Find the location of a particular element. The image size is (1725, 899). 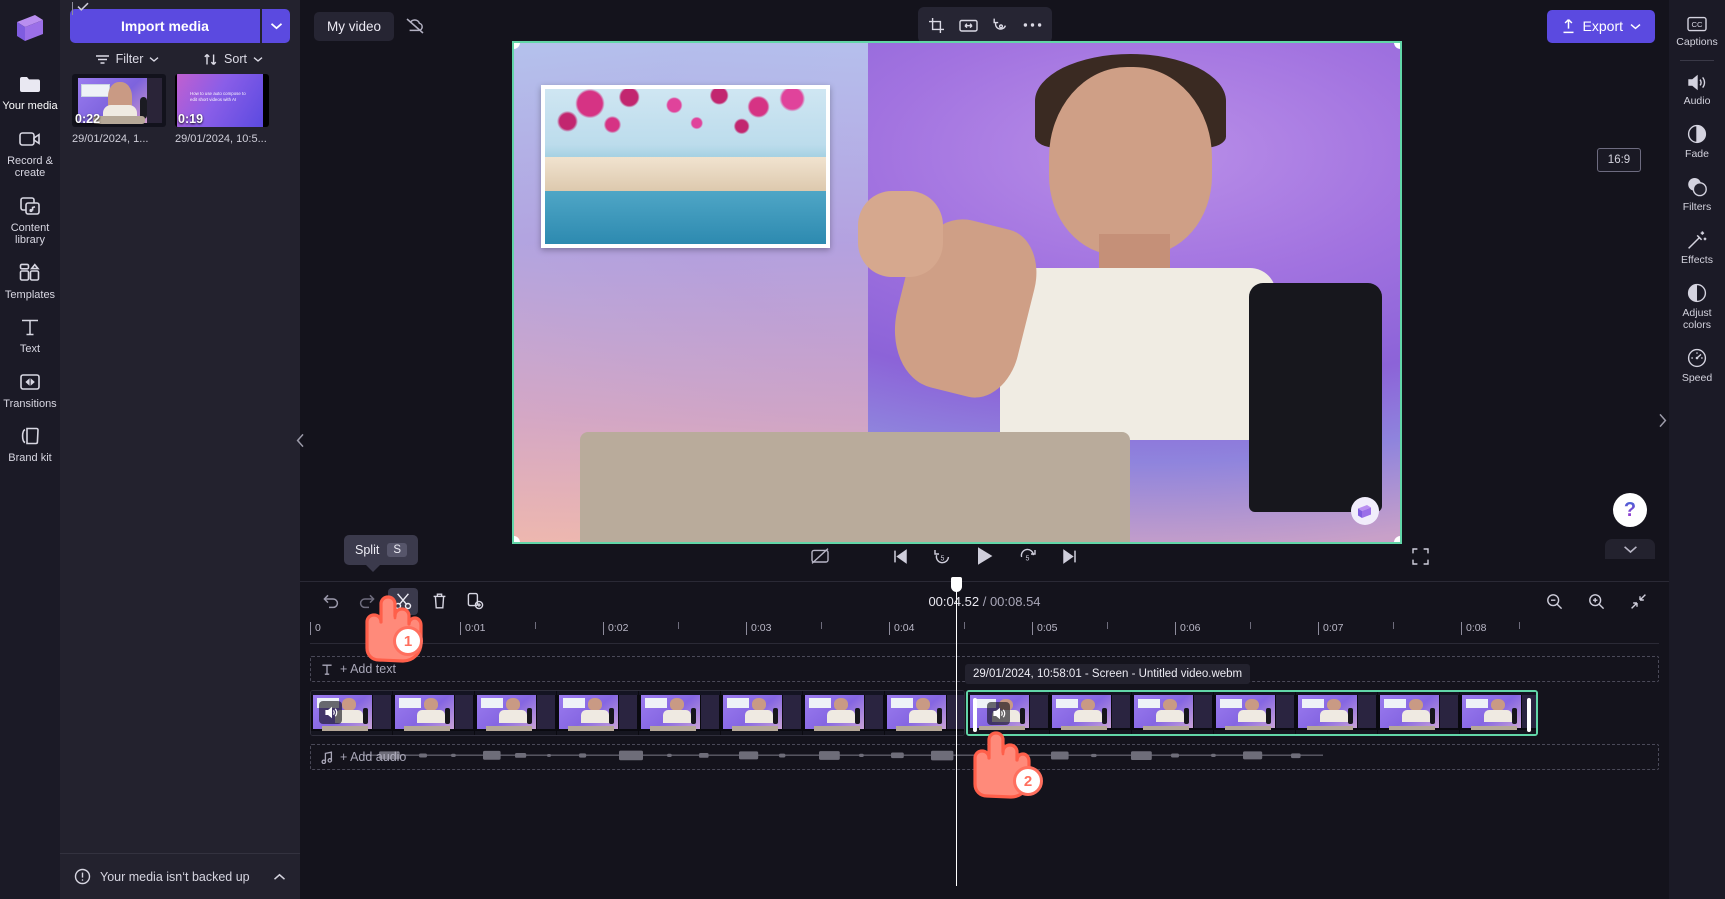

backup-status-bar: Your media isn‘t backed up is located at coordinates (180, 876).